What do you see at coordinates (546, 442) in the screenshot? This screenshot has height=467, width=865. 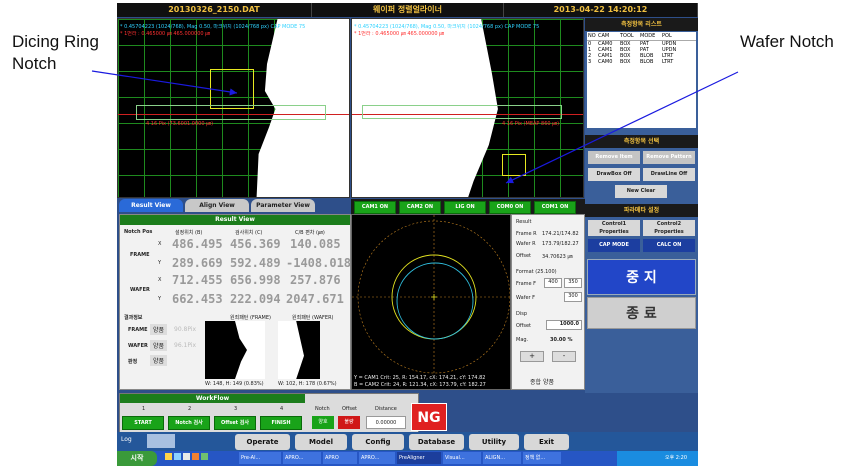 I see `exit-nav-button: Exit` at bounding box center [546, 442].